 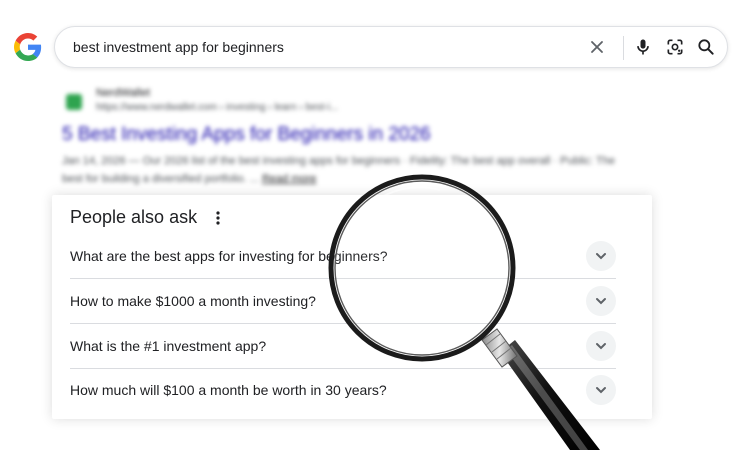 What do you see at coordinates (123, 93) in the screenshot?
I see `site-name: NerdWallet` at bounding box center [123, 93].